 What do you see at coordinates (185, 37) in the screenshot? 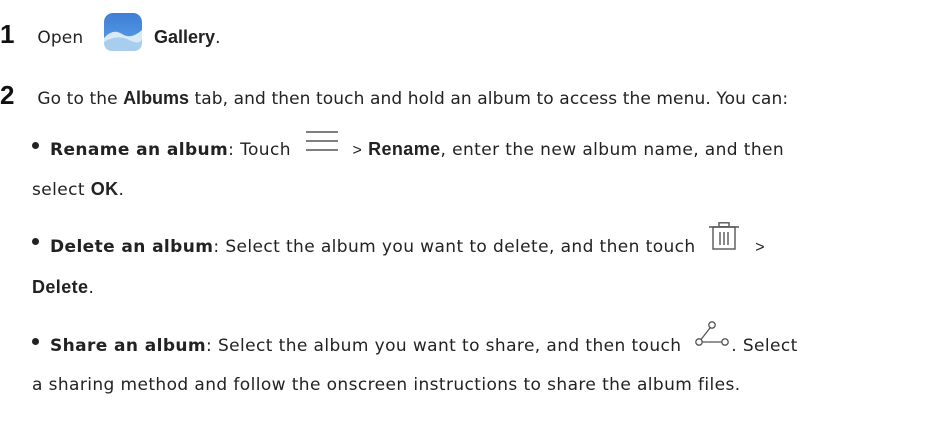
I see `gallery-app-name: Gallery` at bounding box center [185, 37].